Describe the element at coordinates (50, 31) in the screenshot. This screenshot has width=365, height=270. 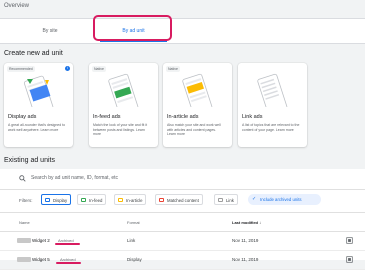
I see `tab-by-site: By site` at that location.